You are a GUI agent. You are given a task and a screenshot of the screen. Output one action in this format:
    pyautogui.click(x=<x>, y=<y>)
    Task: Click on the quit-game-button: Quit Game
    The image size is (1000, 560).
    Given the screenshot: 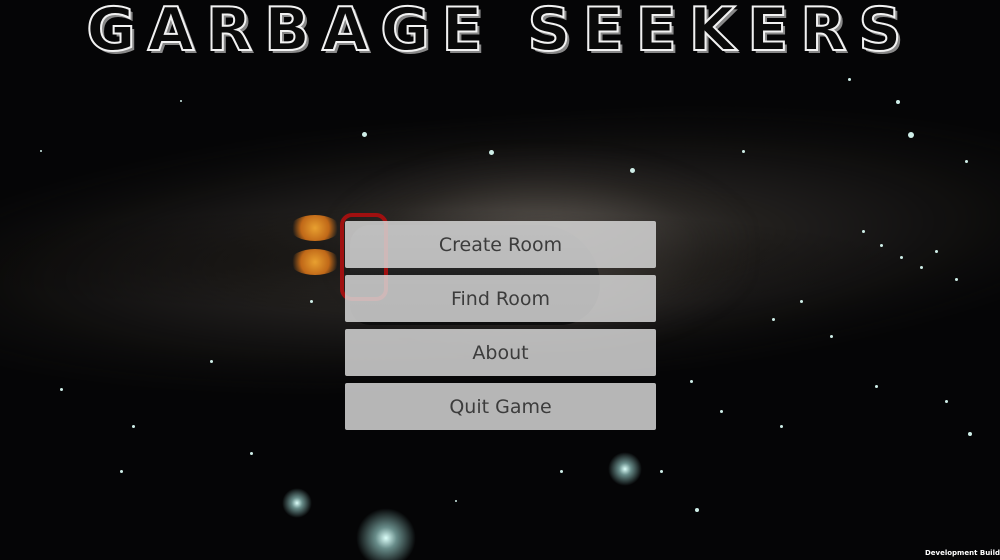 What is the action you would take?
    pyautogui.click(x=500, y=406)
    